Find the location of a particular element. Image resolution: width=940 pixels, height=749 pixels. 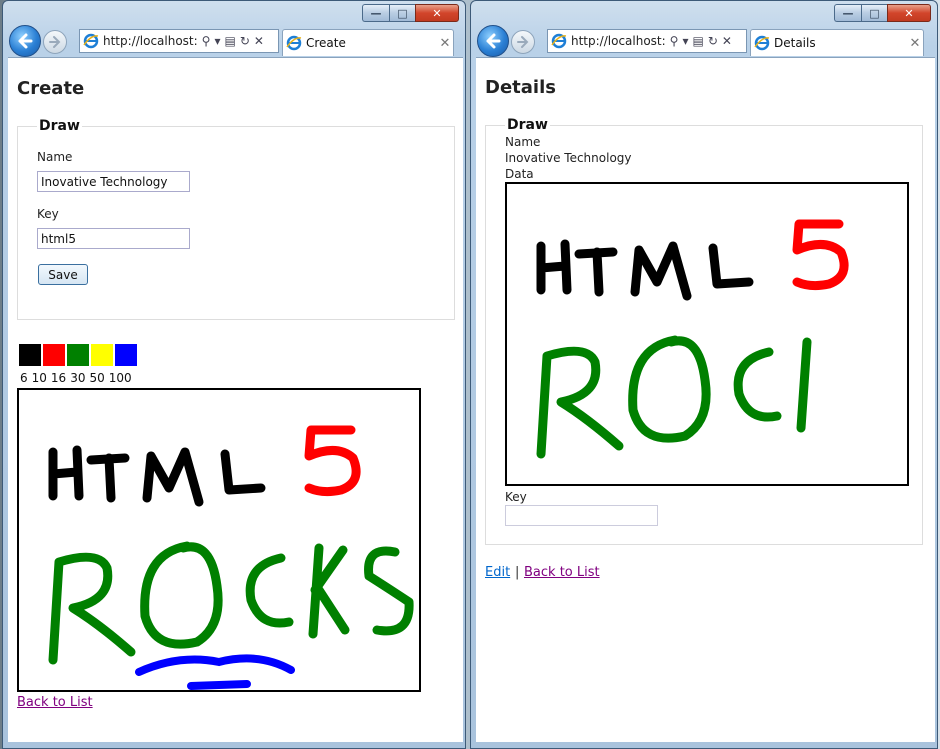

page-title: Details is located at coordinates (520, 87).